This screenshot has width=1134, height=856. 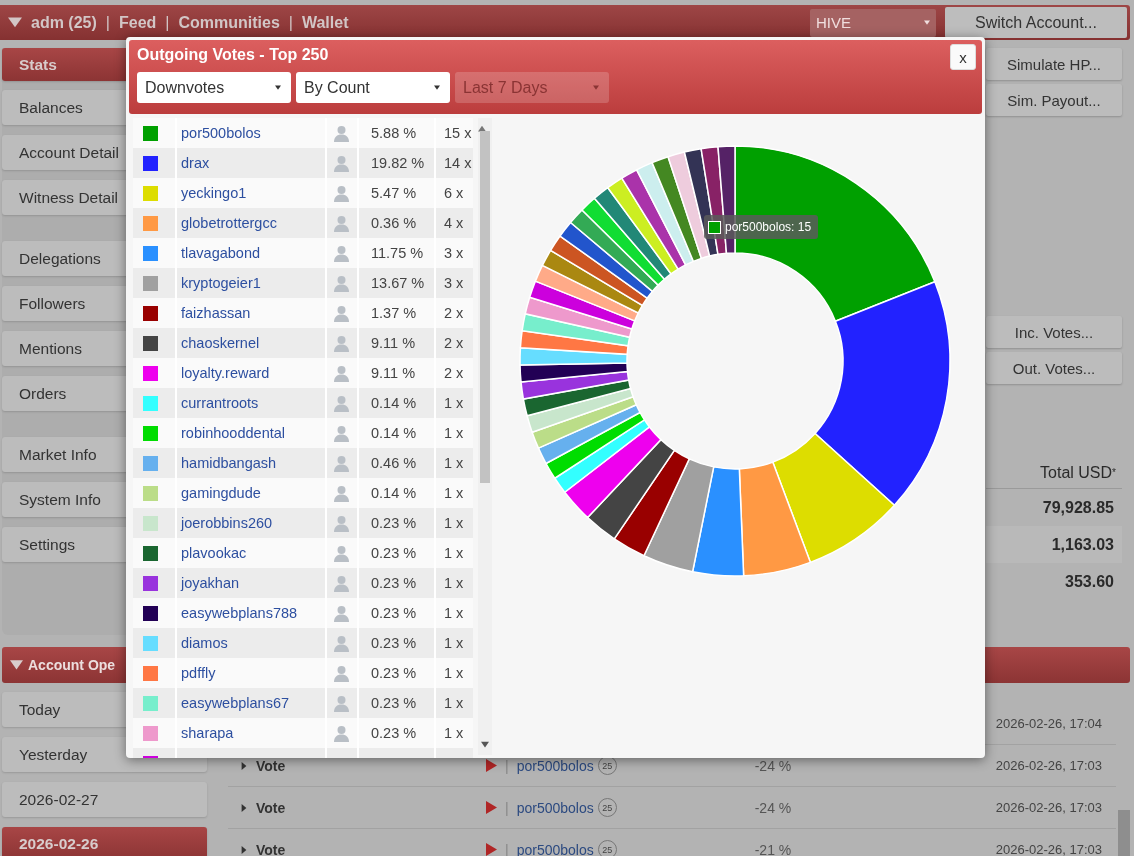 I want to click on vote-count: 3 x, so click(x=454, y=283).